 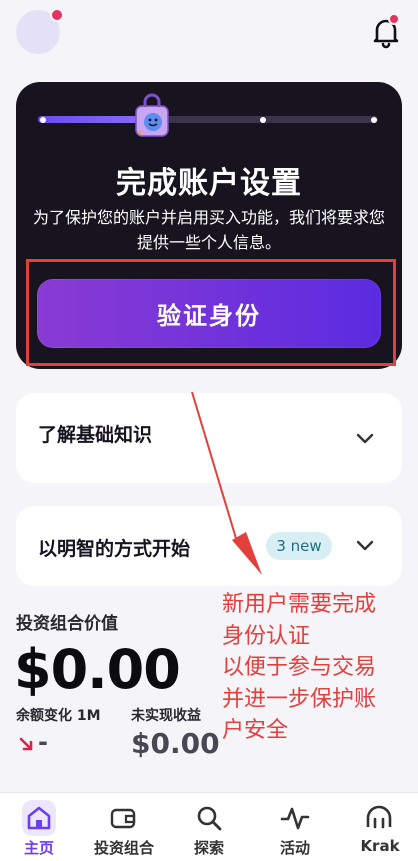 I want to click on nav-krak: Krak, so click(x=380, y=846).